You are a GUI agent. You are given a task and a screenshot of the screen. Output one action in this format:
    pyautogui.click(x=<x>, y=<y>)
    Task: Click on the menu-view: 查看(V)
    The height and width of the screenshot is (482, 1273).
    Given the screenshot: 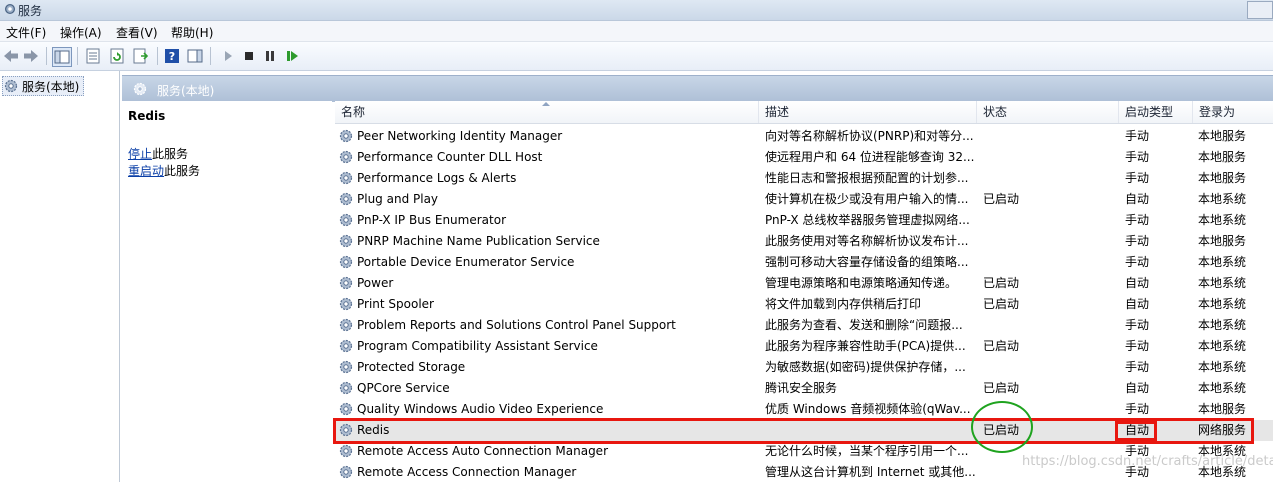 What is the action you would take?
    pyautogui.click(x=137, y=32)
    